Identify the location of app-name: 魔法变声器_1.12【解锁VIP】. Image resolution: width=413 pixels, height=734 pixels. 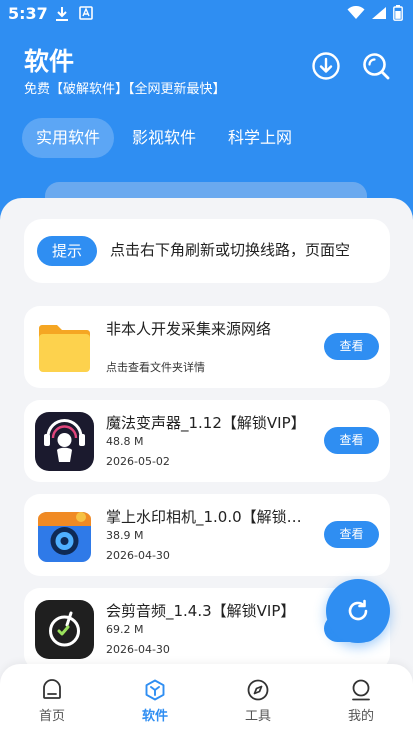
(206, 423).